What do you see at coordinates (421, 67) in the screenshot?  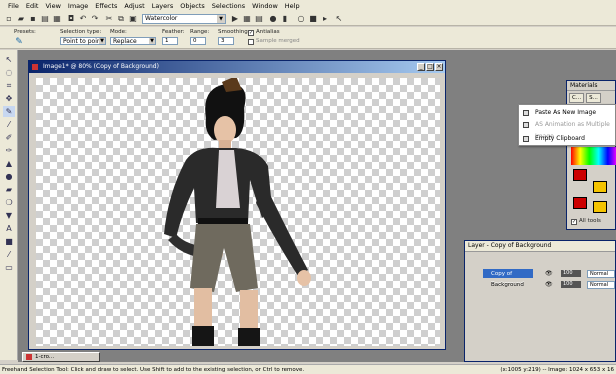 I see `minimize-button: _` at bounding box center [421, 67].